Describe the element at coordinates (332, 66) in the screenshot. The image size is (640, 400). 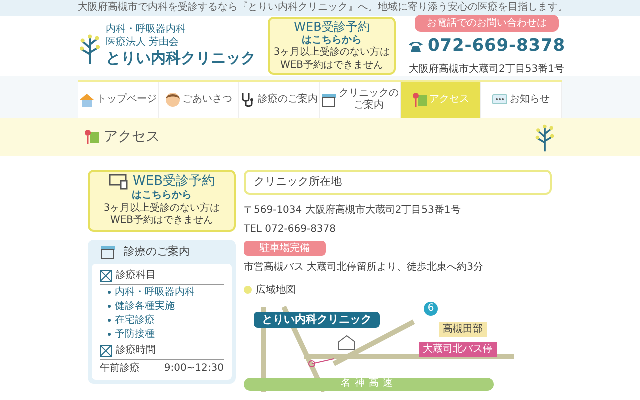
I see `booking-note: WEB予約はできません` at that location.